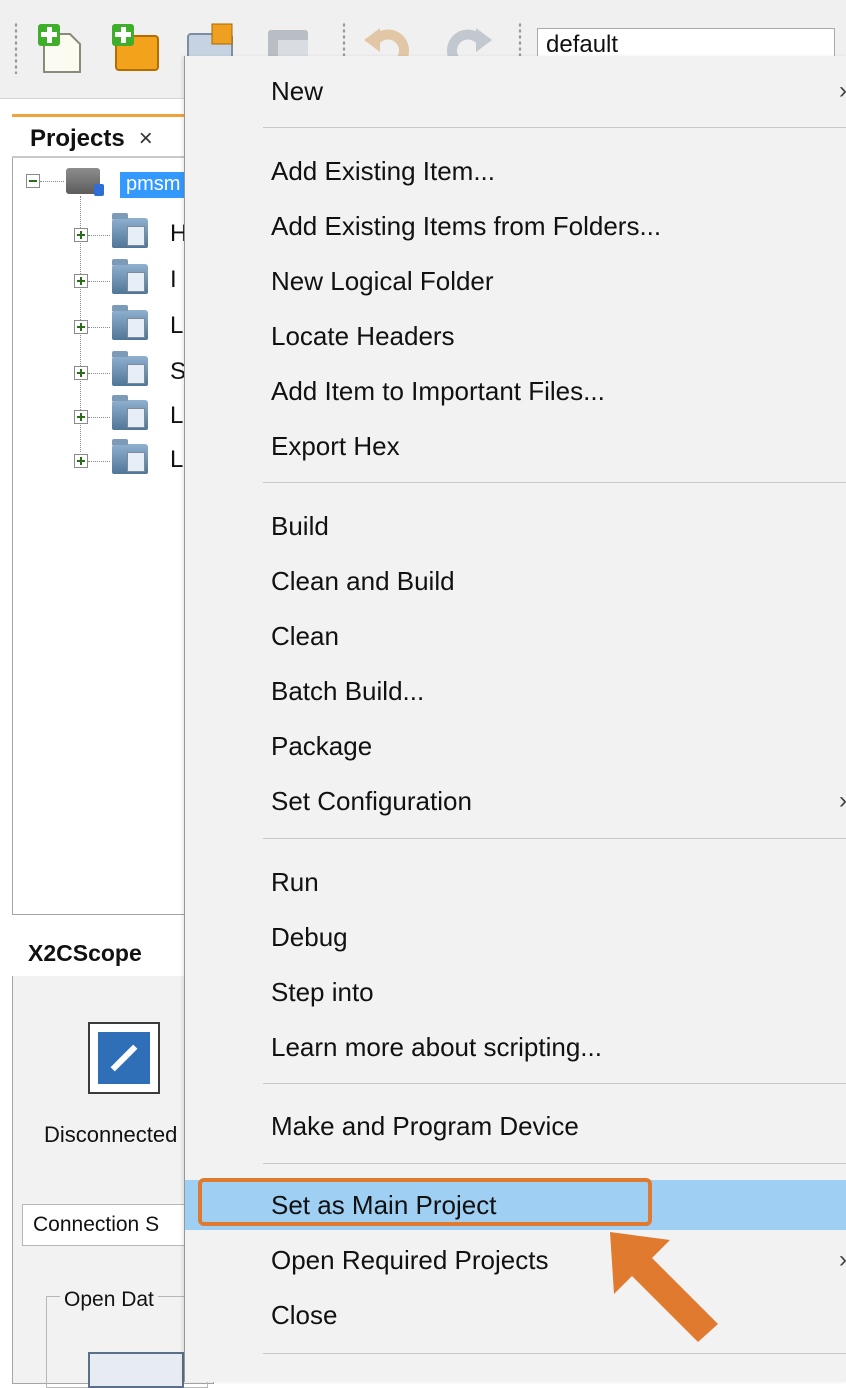 The image size is (846, 1388). Describe the element at coordinates (33, 181) in the screenshot. I see `collapse-icon` at that location.